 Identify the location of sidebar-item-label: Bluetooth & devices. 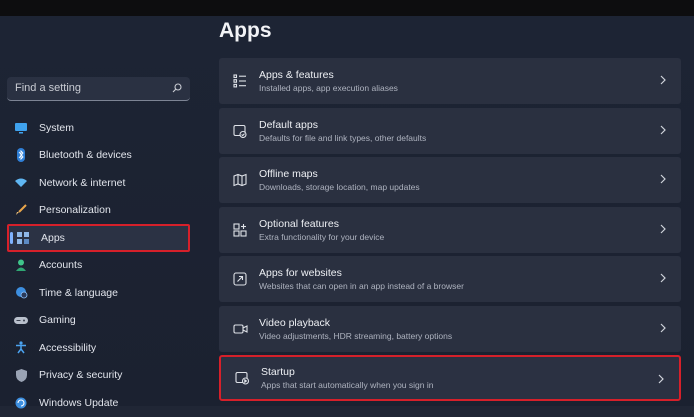
(85, 155).